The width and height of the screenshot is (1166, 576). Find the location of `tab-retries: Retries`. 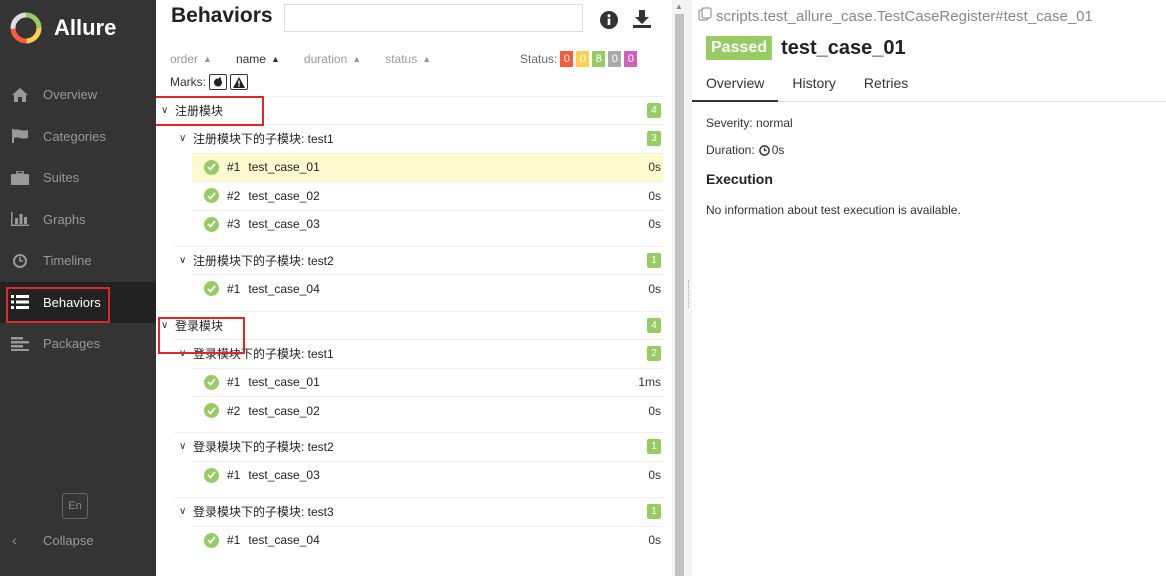

tab-retries: Retries is located at coordinates (886, 86).